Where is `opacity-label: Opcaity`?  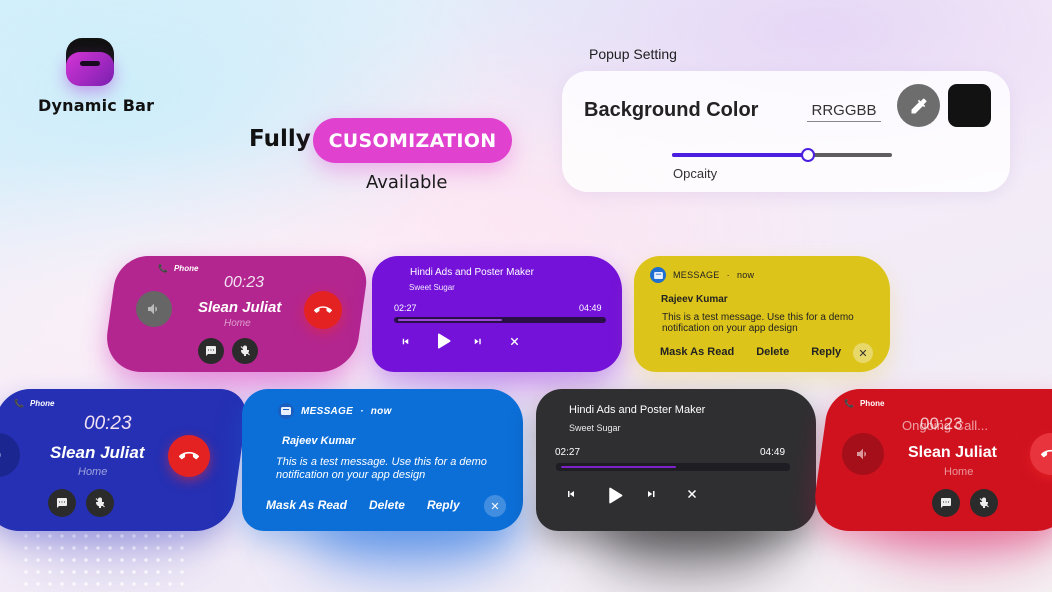 opacity-label: Opcaity is located at coordinates (695, 173).